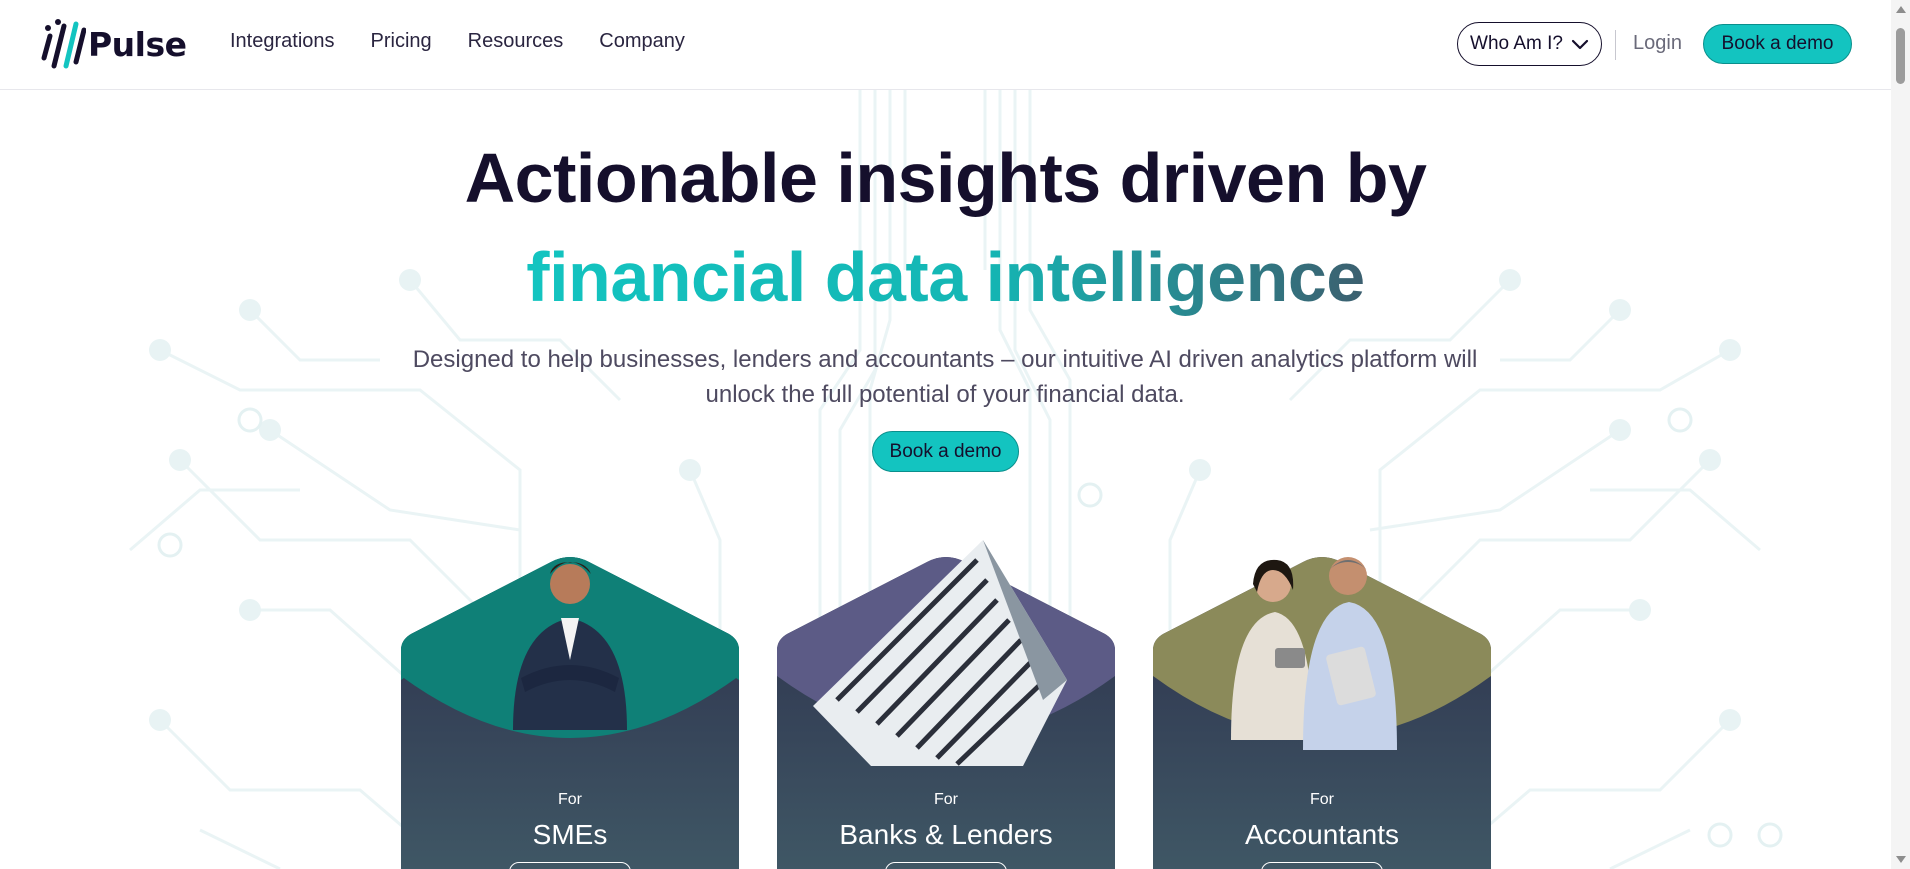 The height and width of the screenshot is (869, 1910). What do you see at coordinates (1322, 704) in the screenshot?
I see `card-accountants: For Accountants` at bounding box center [1322, 704].